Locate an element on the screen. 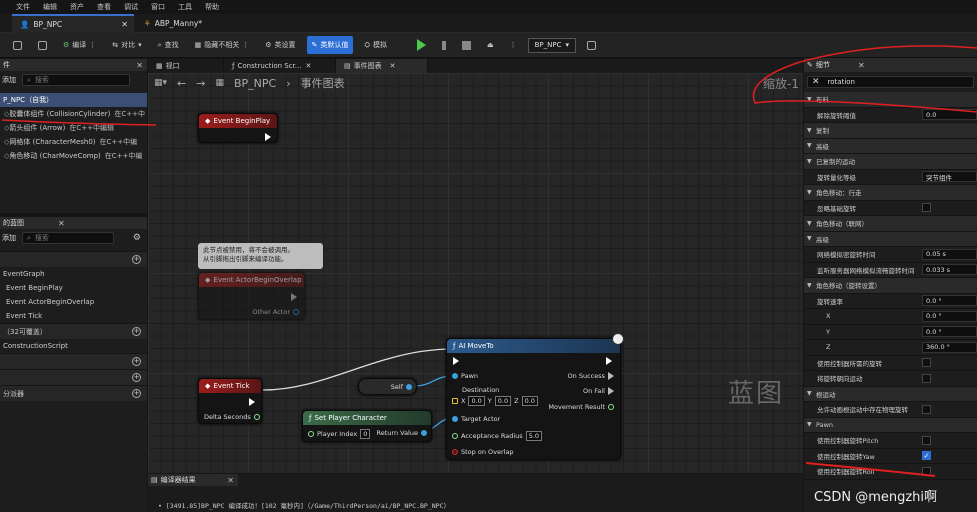 Image resolution: width=977 pixels, height=512 pixels. annotation-underline-yaw is located at coordinates (870, 469).